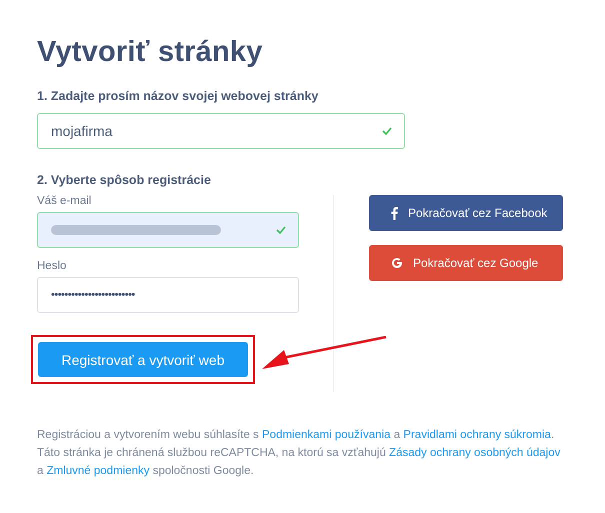  Describe the element at coordinates (52, 266) in the screenshot. I see `field-label: Heslo` at that location.